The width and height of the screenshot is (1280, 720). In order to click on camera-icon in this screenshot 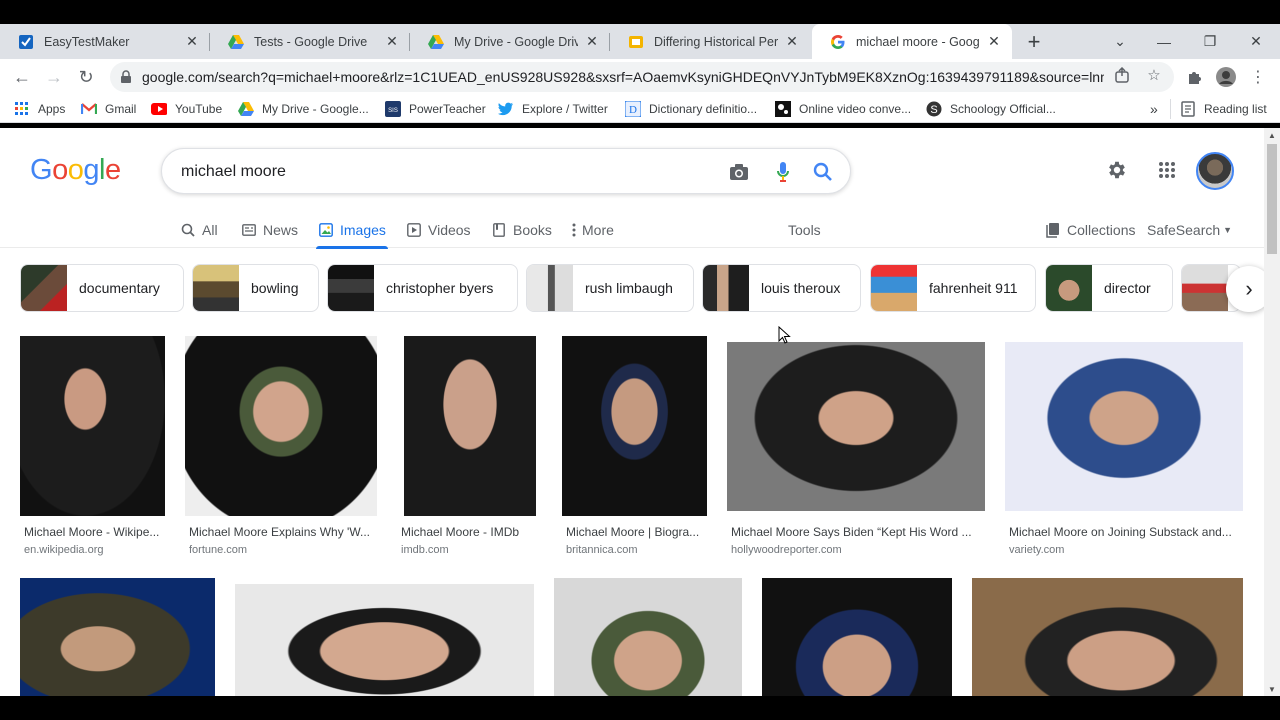, I will do `click(739, 172)`.